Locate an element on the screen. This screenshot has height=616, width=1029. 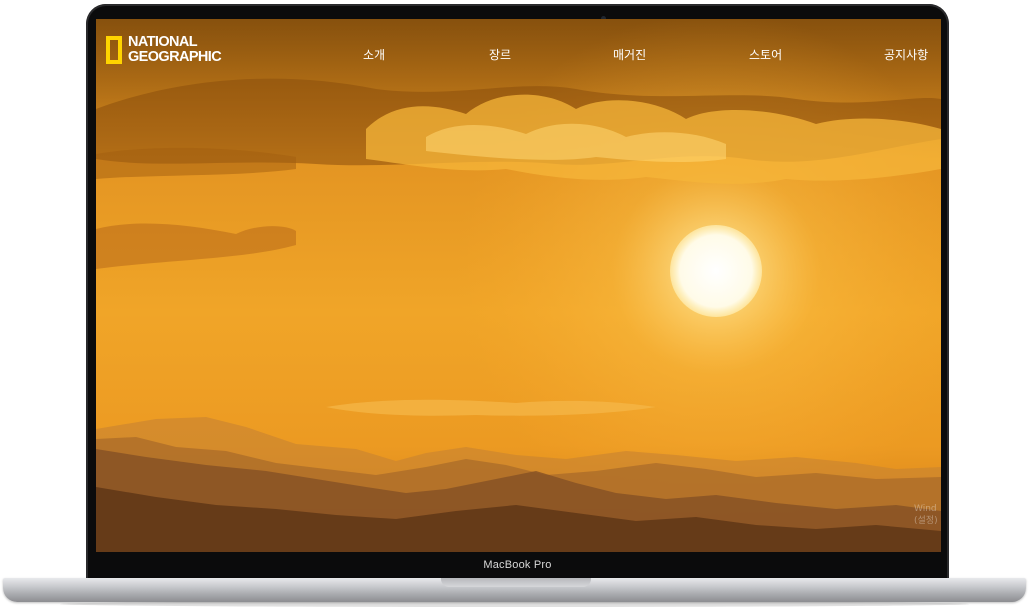
base-notch is located at coordinates (516, 582).